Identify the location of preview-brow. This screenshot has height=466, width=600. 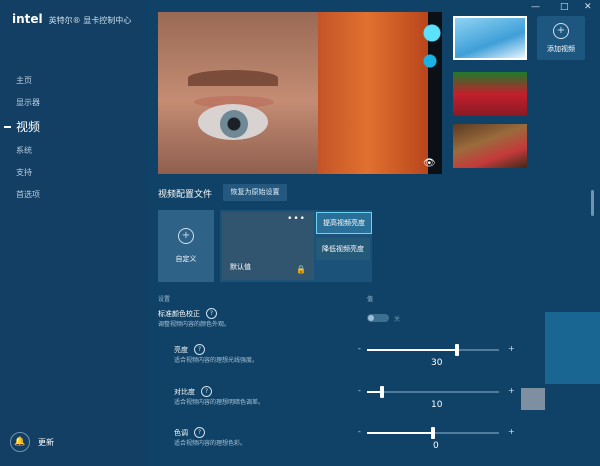
(233, 78).